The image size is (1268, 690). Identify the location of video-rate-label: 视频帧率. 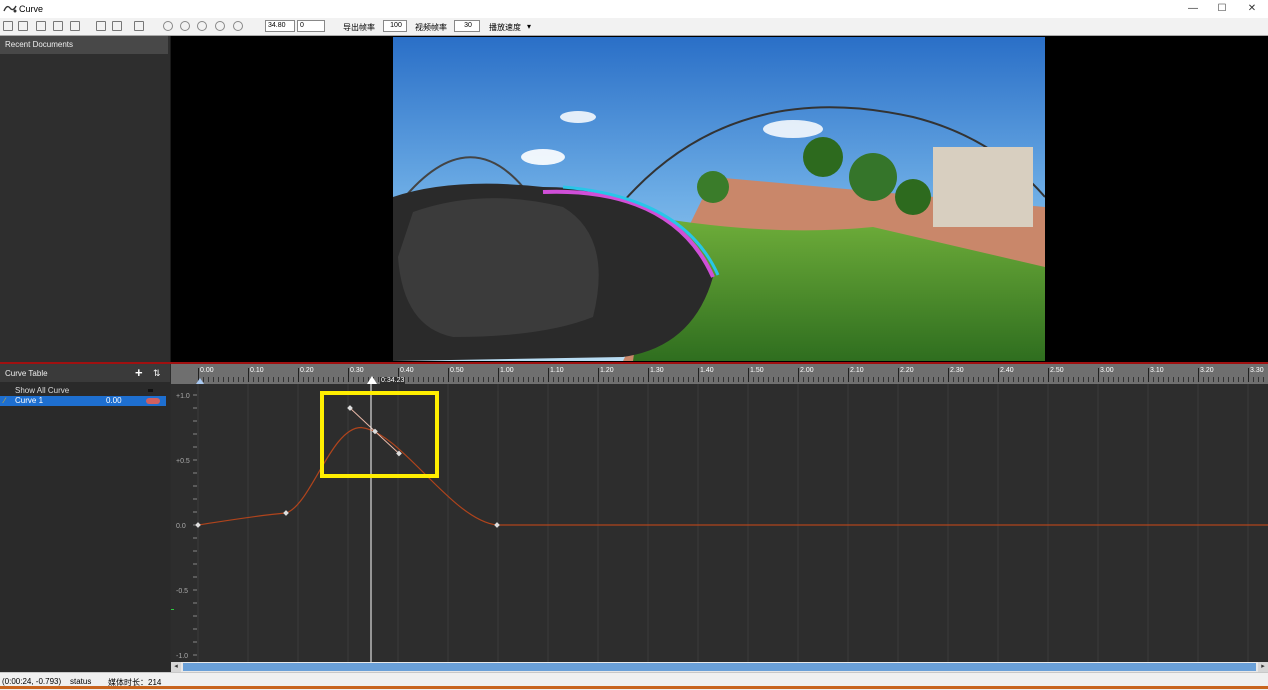
(431, 27).